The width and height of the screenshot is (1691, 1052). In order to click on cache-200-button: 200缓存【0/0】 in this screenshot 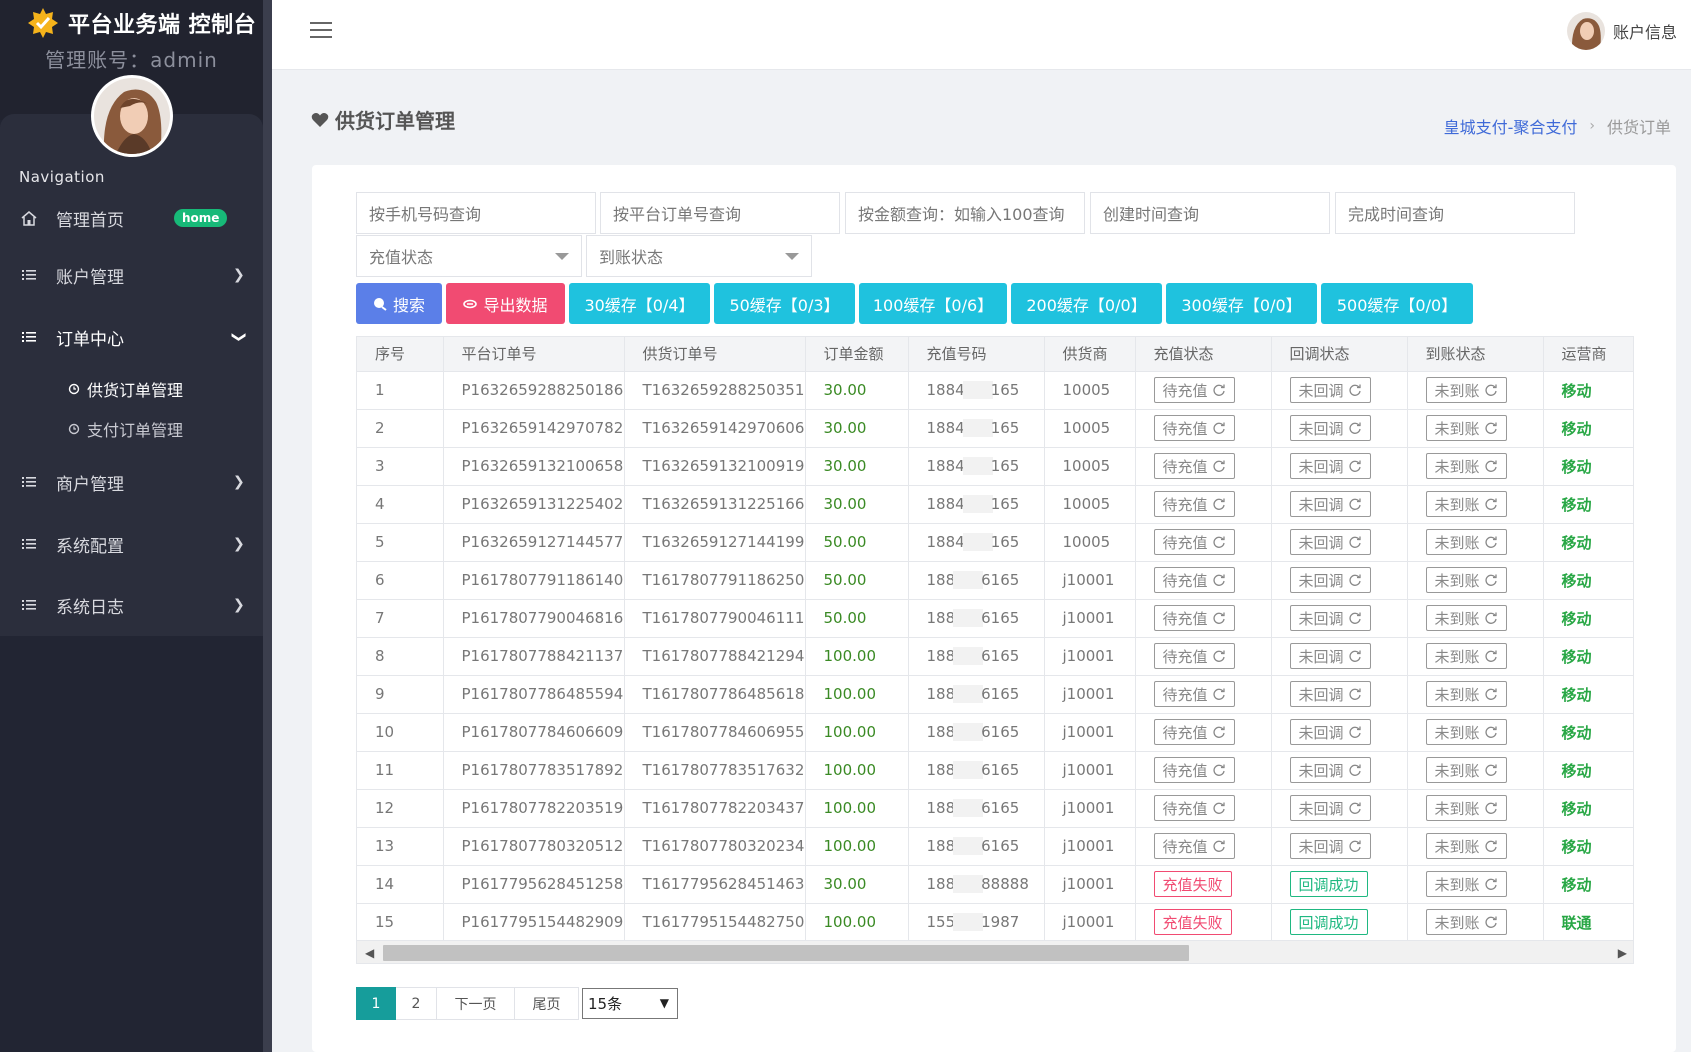, I will do `click(1086, 303)`.